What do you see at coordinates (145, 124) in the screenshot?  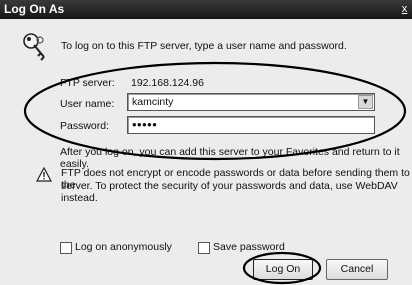 I see `password-mask: •••••` at bounding box center [145, 124].